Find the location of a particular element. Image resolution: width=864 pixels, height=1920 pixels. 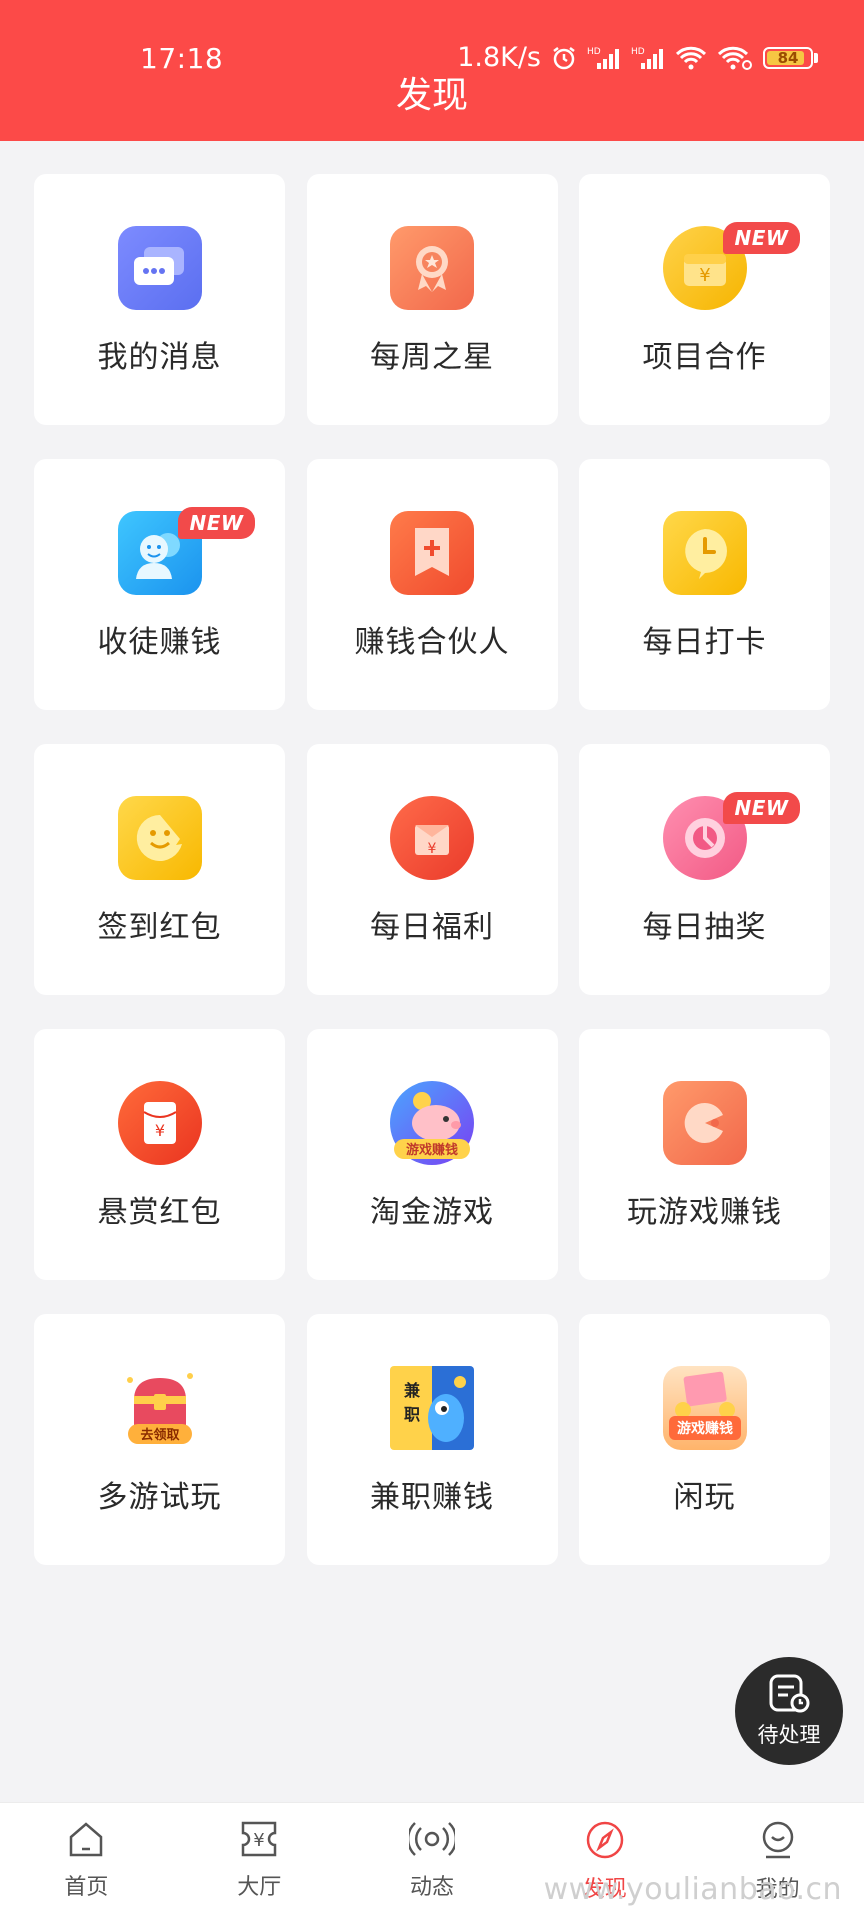

feature-label: 每日福利 is located at coordinates (432, 927).